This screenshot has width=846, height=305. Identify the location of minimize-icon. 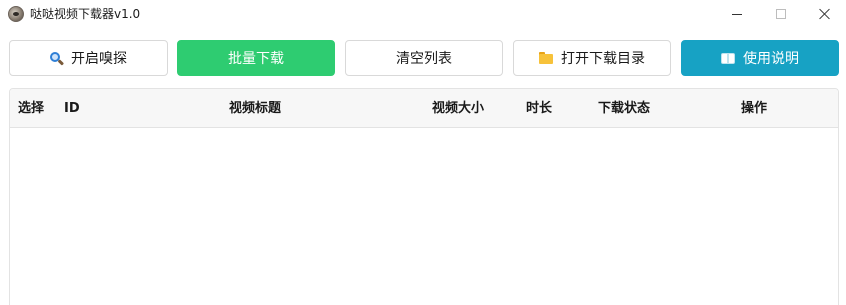
(737, 14).